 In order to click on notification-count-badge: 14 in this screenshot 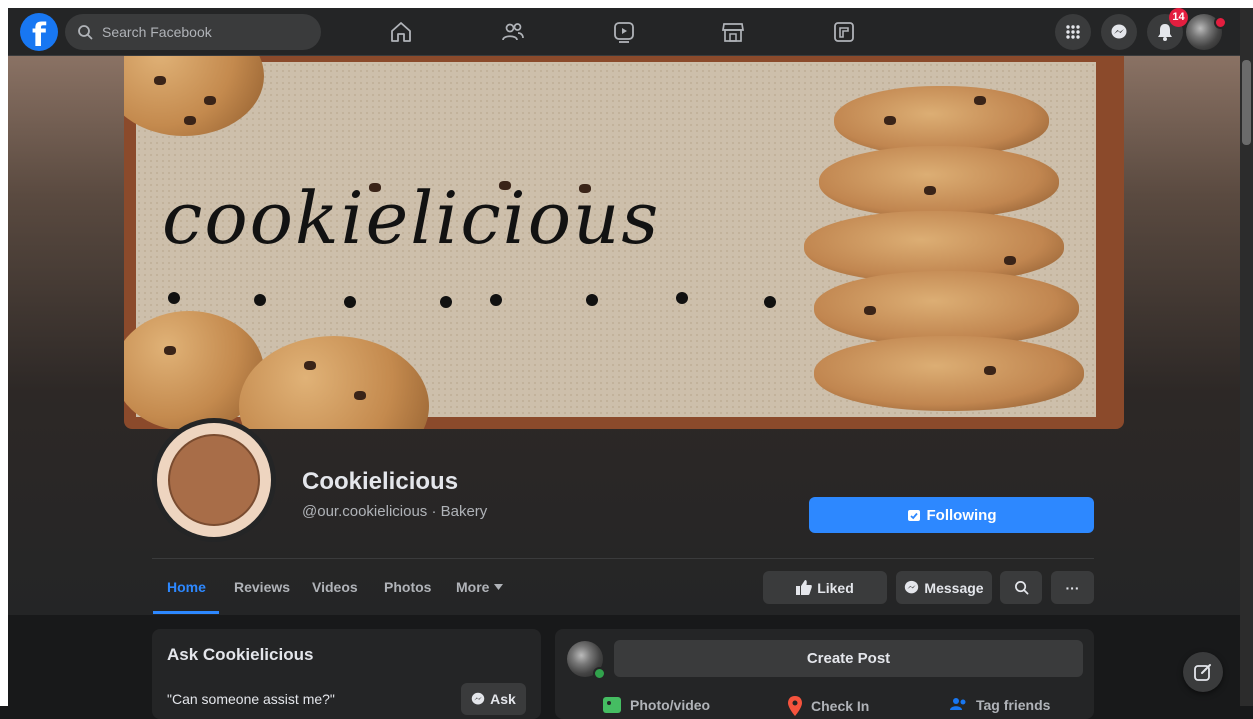, I will do `click(1178, 17)`.